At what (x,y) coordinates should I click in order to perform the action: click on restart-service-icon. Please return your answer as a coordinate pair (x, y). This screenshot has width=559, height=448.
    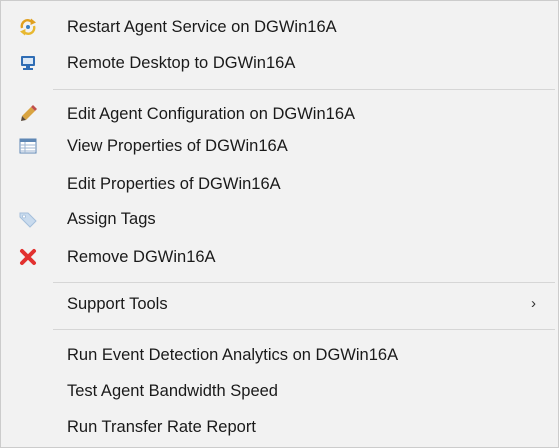
    Looking at the image, I should click on (28, 27).